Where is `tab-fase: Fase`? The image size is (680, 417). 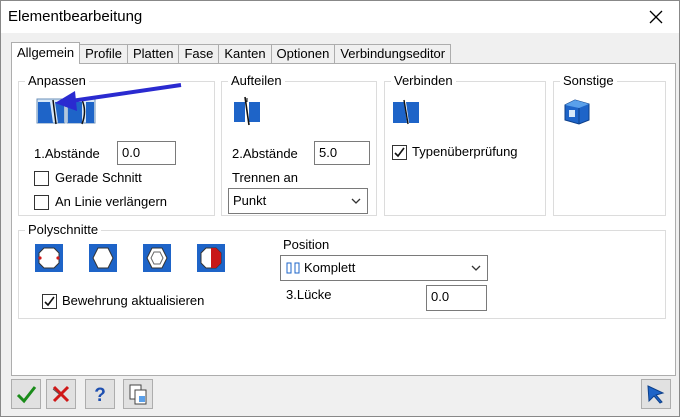 tab-fase: Fase is located at coordinates (199, 54).